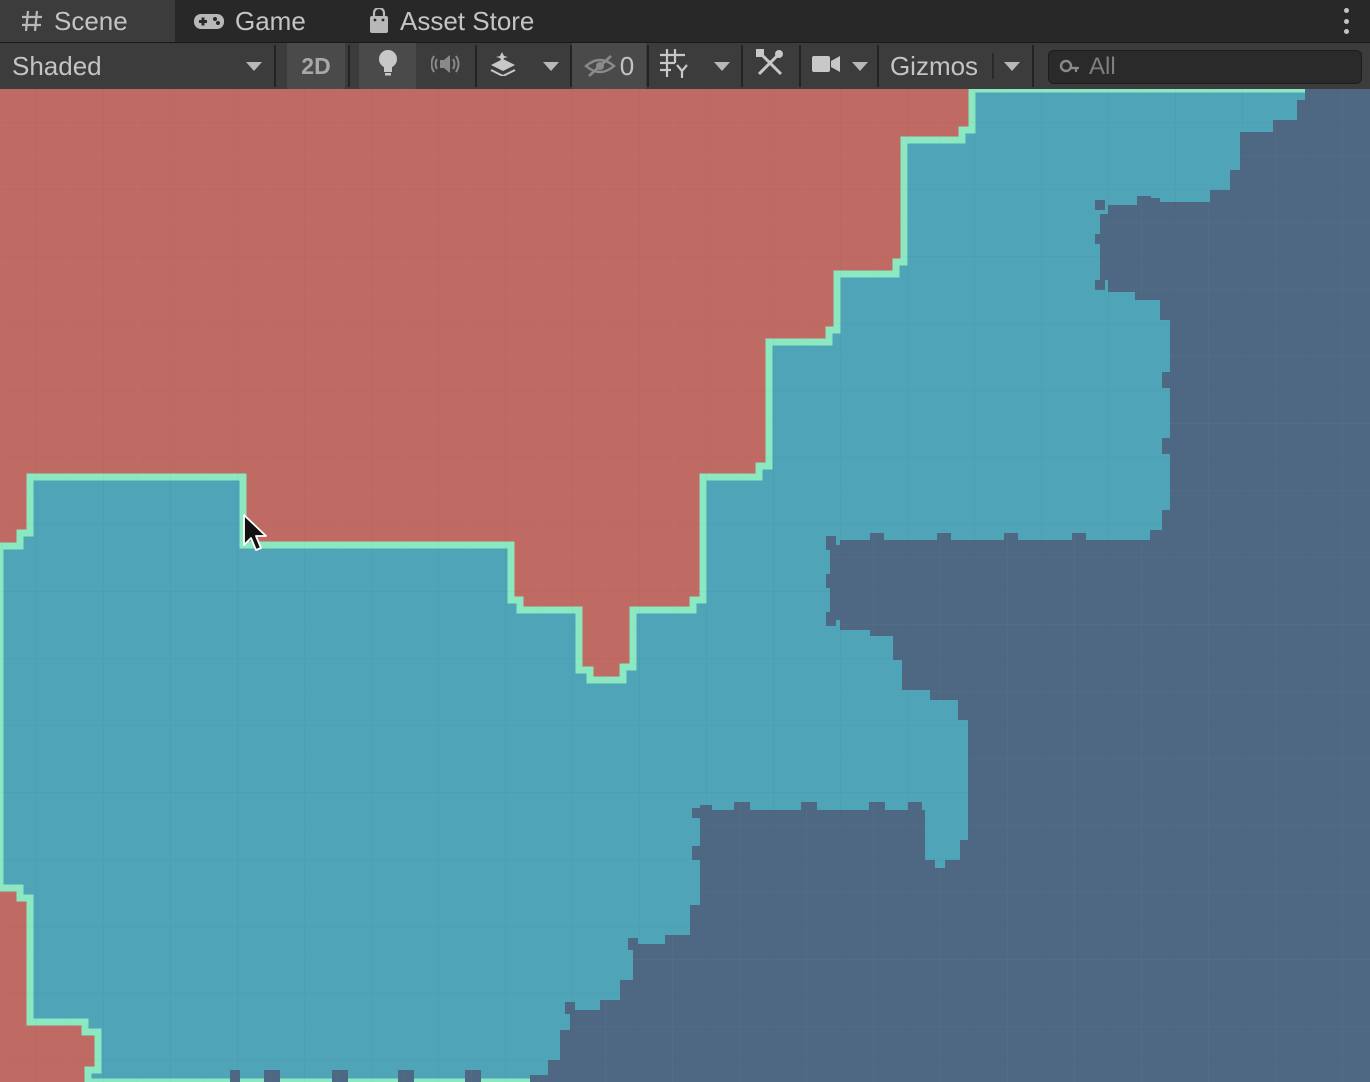  I want to click on lighting-toggle, so click(387, 66).